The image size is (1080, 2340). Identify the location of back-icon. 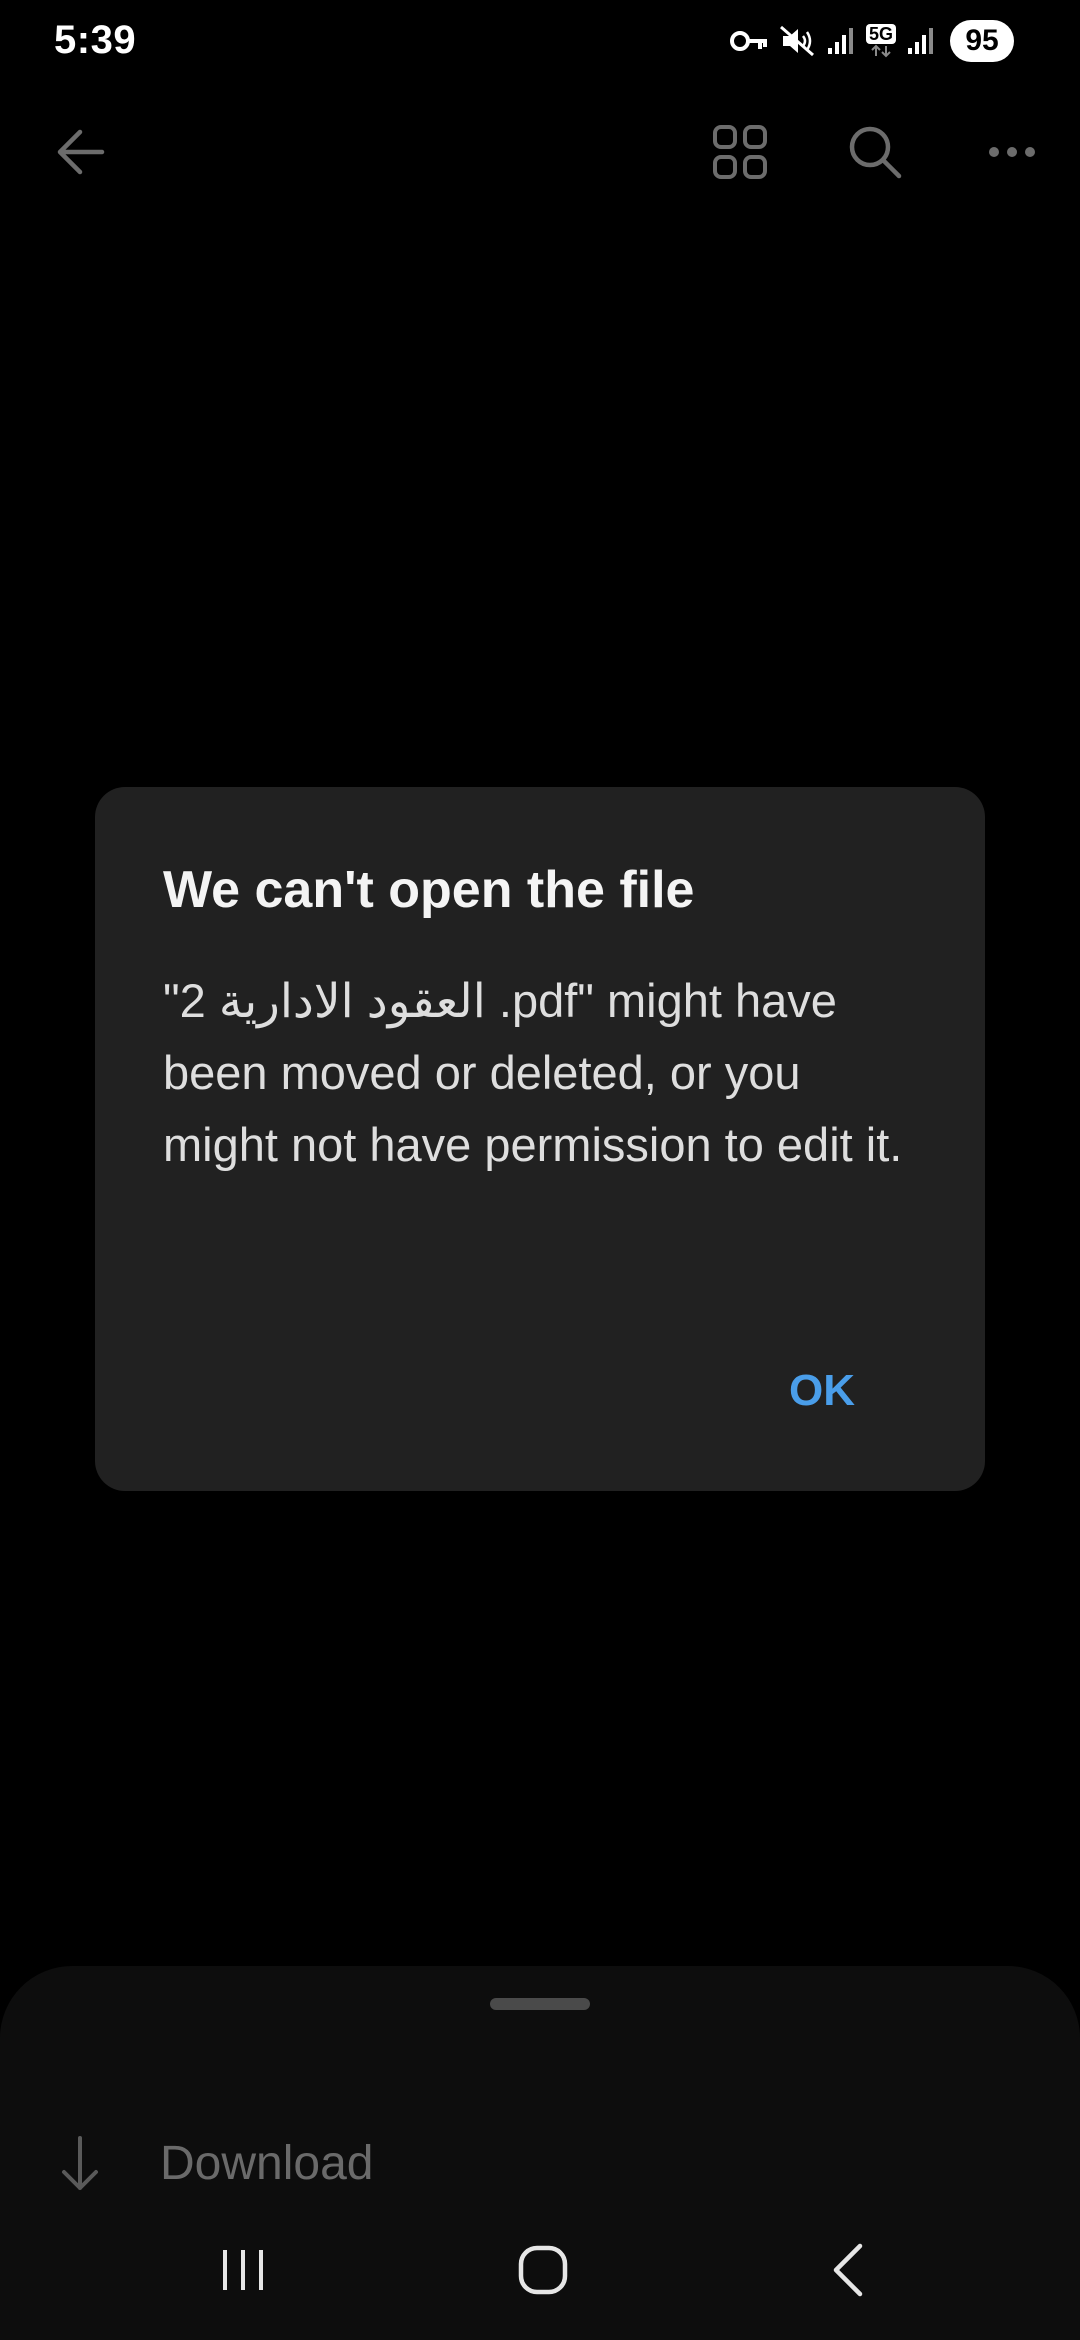
(848, 2272).